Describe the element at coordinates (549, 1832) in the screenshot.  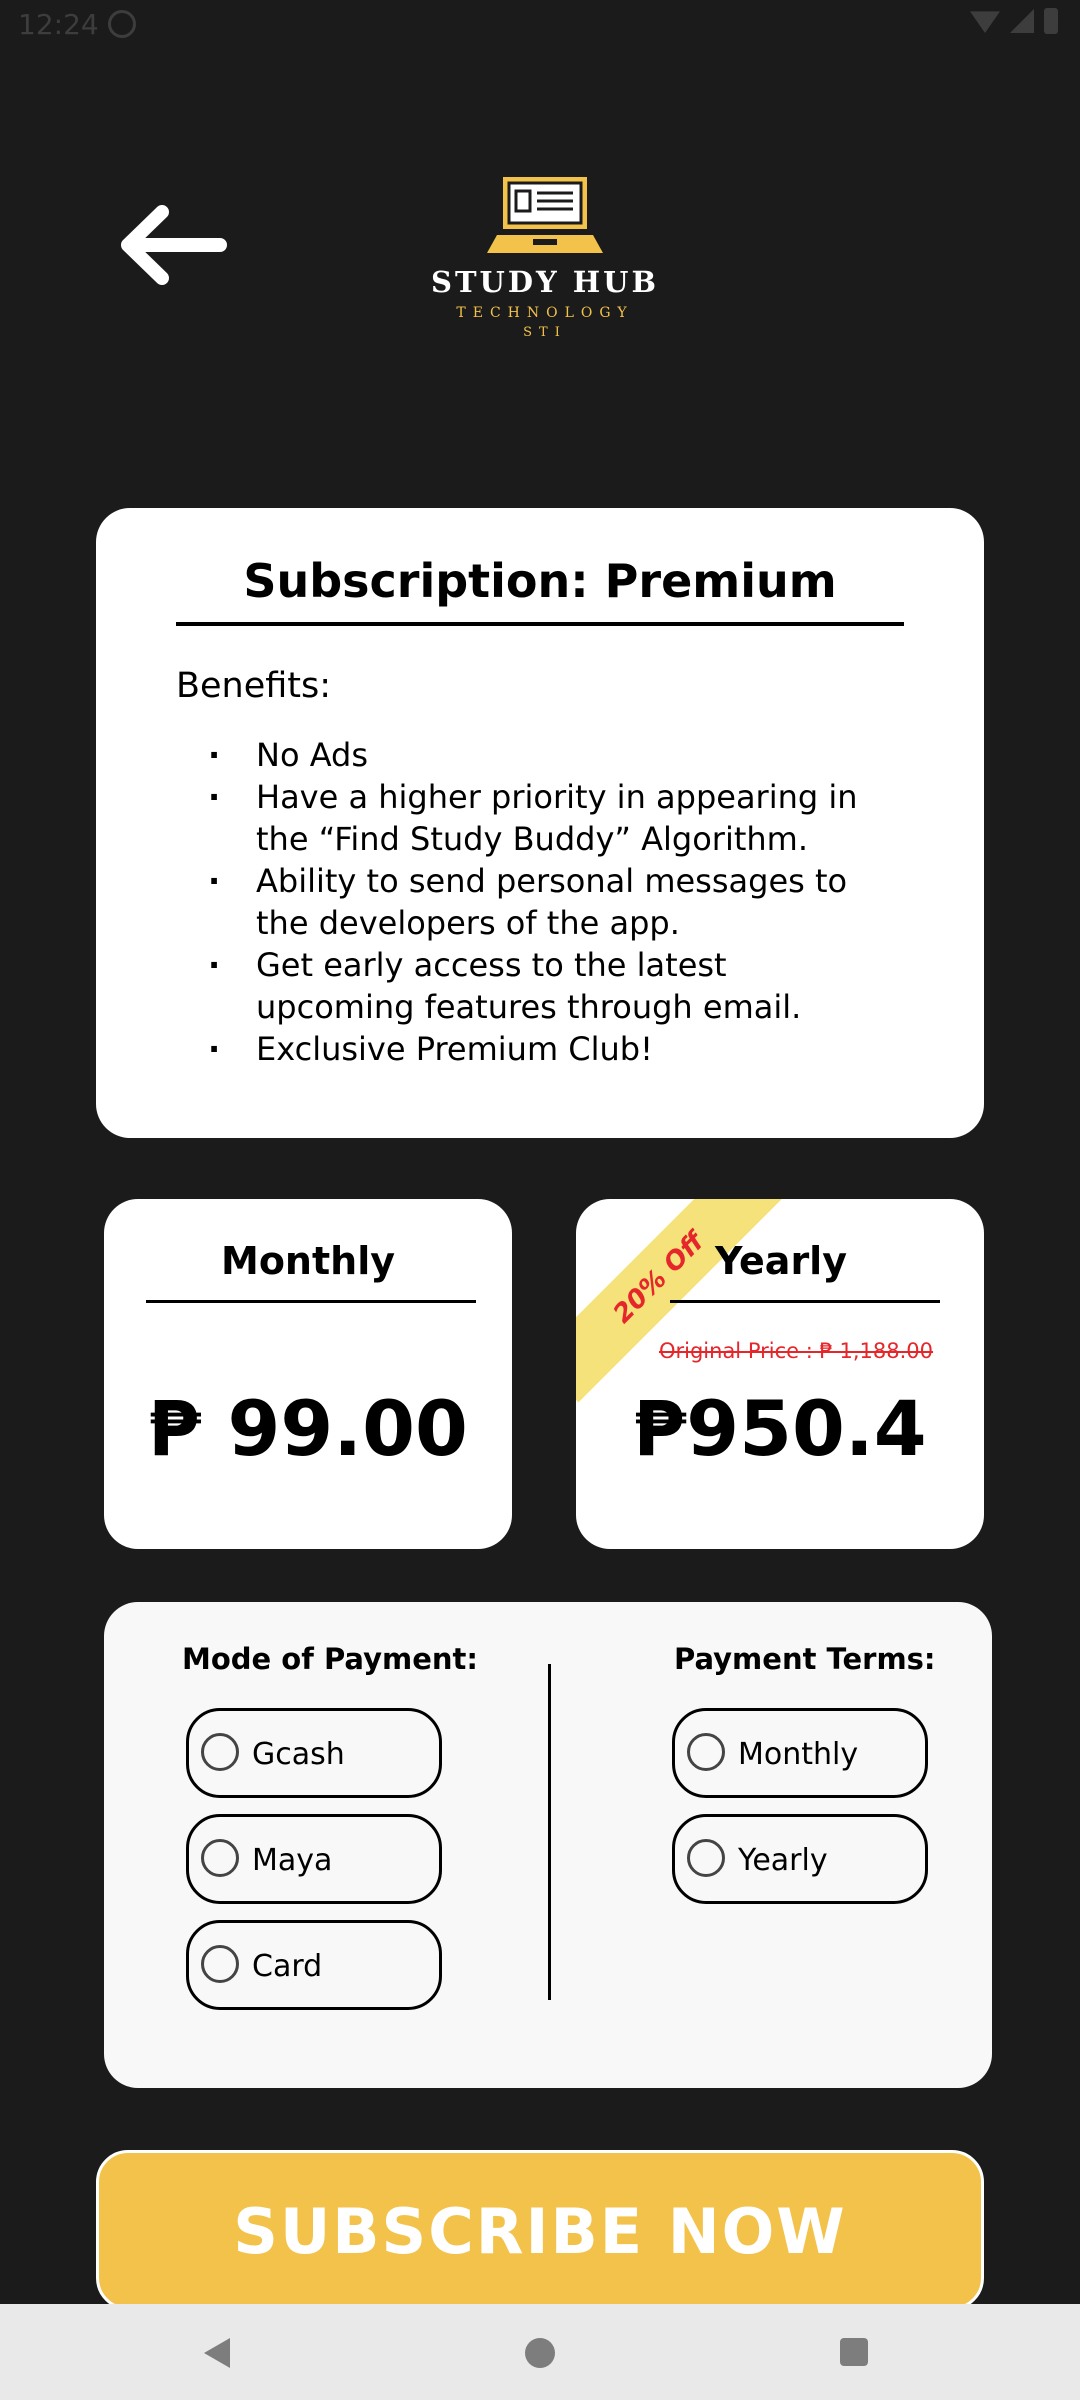
I see `payment-divider` at that location.